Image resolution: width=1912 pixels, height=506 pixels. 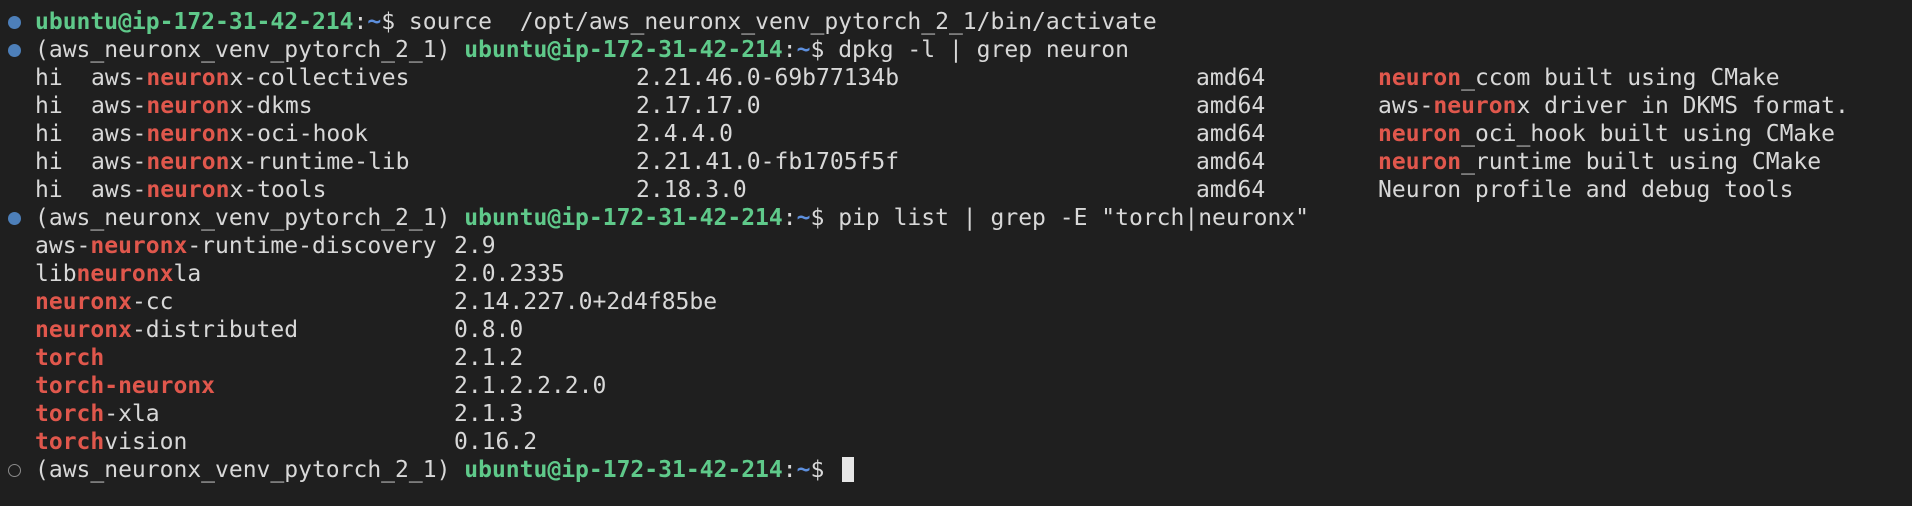 I want to click on pip-package-name: neuronx-distributed, so click(x=167, y=330).